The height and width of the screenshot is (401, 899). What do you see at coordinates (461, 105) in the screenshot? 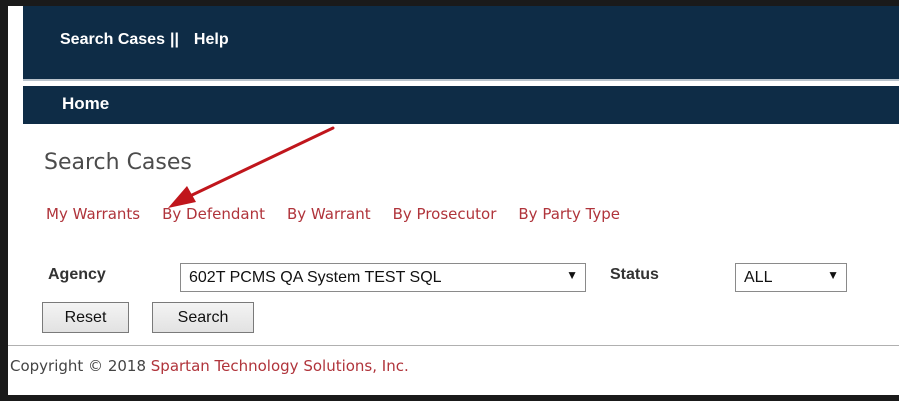
I see `sub-navigation-bar: Home` at bounding box center [461, 105].